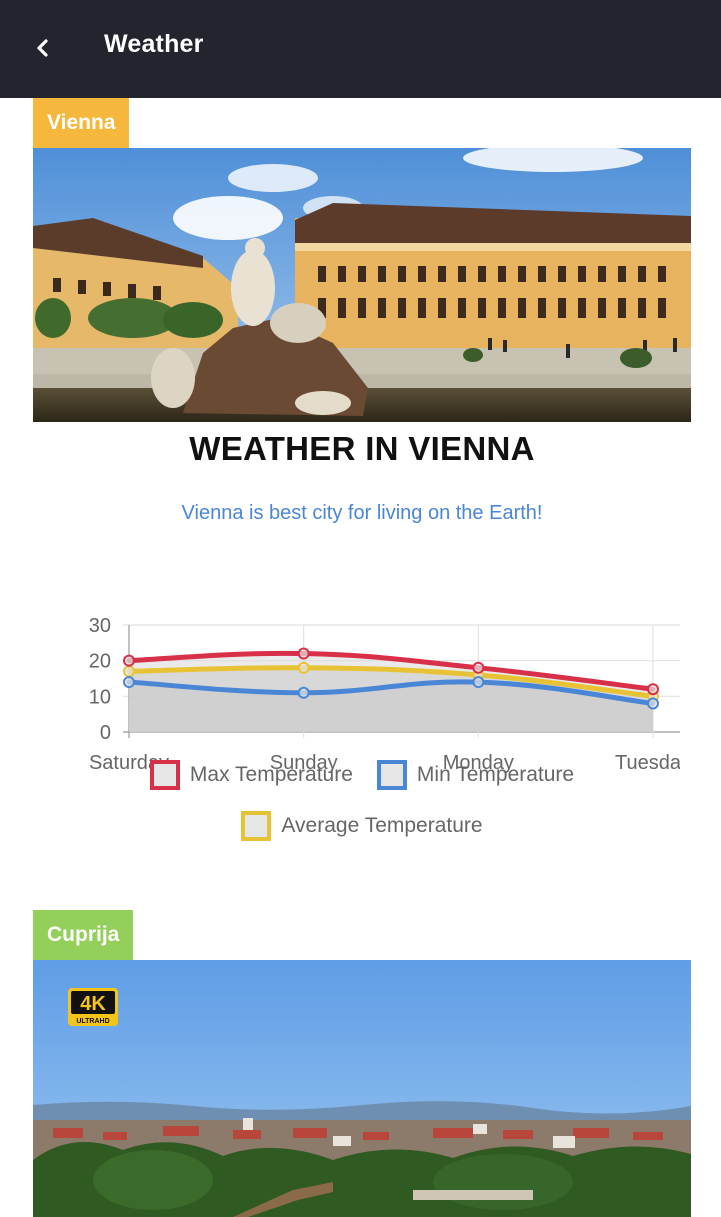  Describe the element at coordinates (83, 935) in the screenshot. I see `city-tag-cuprija: Cuprija` at that location.